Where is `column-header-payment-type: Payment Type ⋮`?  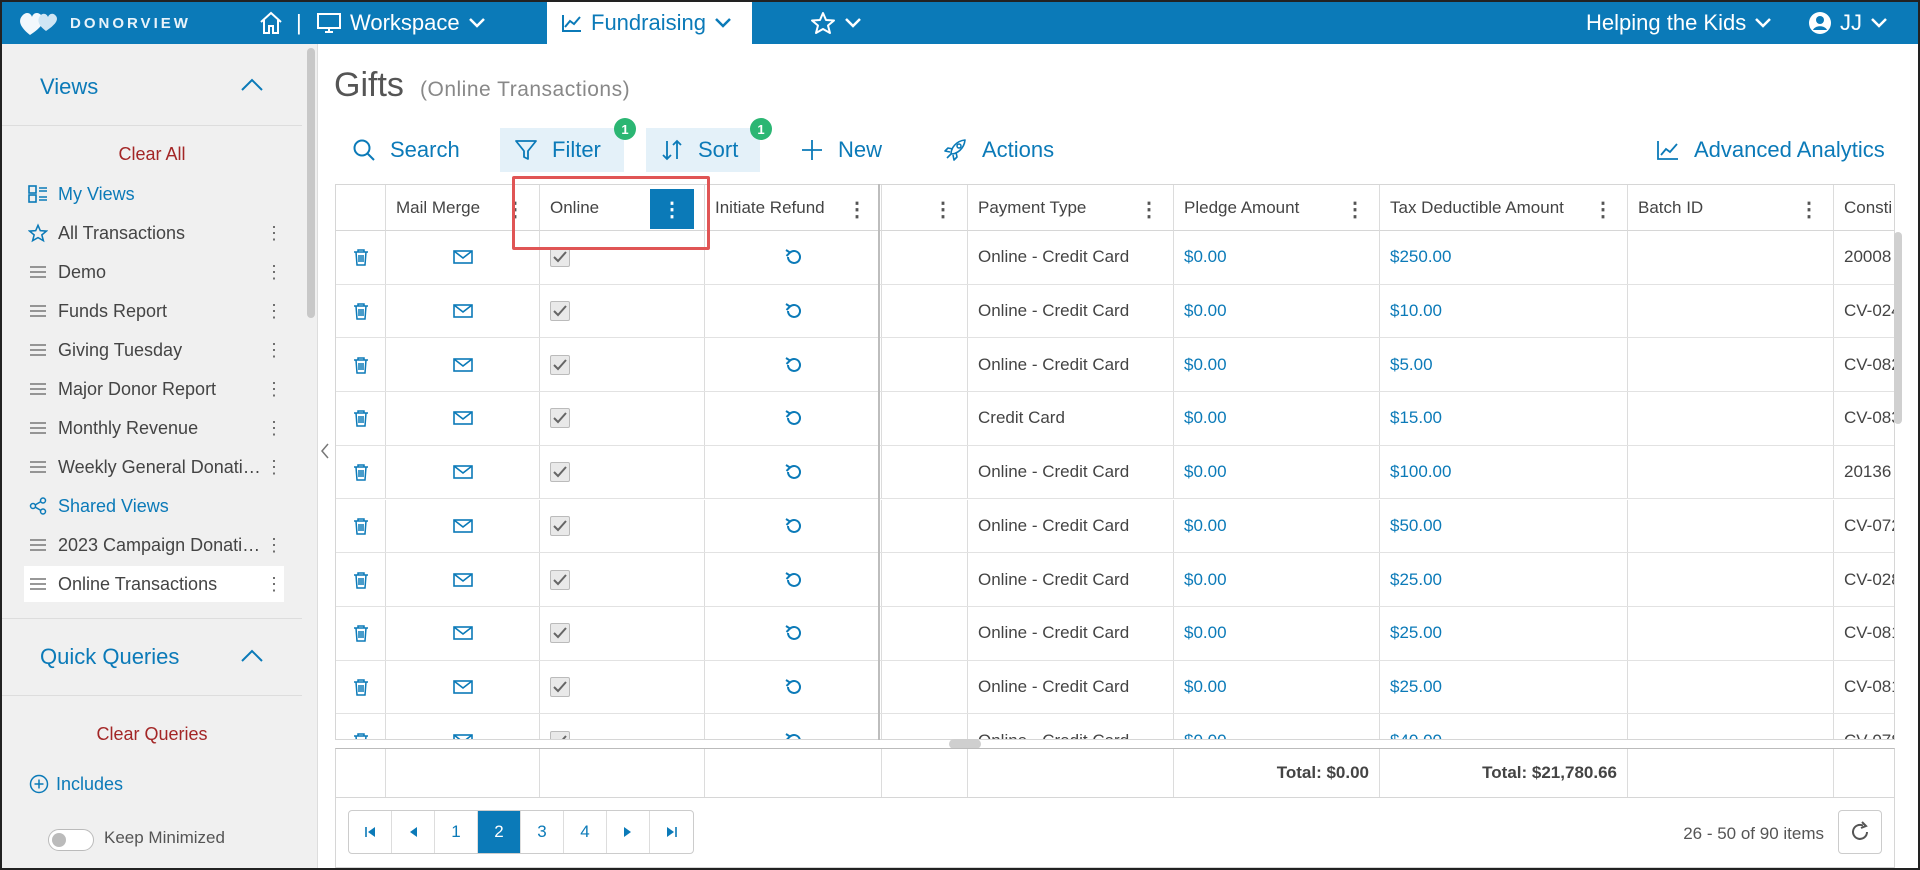 column-header-payment-type: Payment Type ⋮ is located at coordinates (1071, 208).